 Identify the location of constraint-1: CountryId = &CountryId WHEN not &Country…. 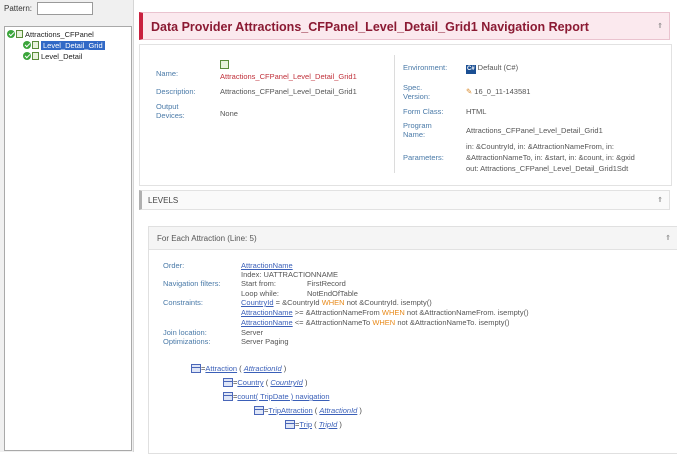
(336, 302).